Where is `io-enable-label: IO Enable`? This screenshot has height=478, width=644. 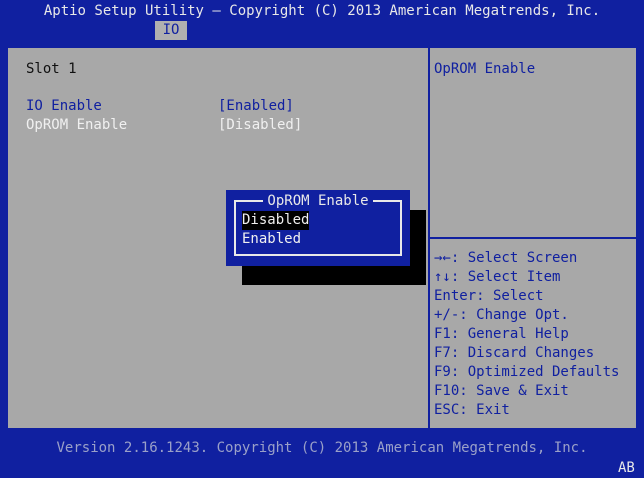 io-enable-label: IO Enable is located at coordinates (64, 106).